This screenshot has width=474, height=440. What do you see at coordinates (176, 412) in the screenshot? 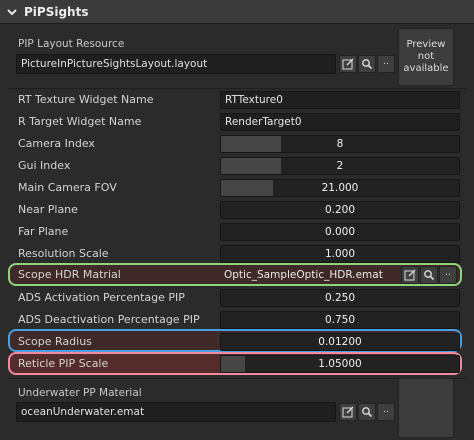
I see `underwater-field: oceanUnderwater.emat` at bounding box center [176, 412].